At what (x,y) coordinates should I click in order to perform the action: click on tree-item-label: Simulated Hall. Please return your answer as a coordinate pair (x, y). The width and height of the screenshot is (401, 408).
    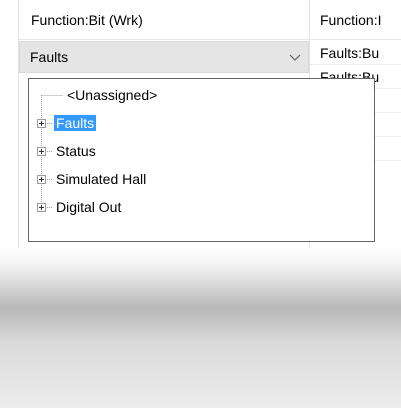
    Looking at the image, I should click on (101, 179).